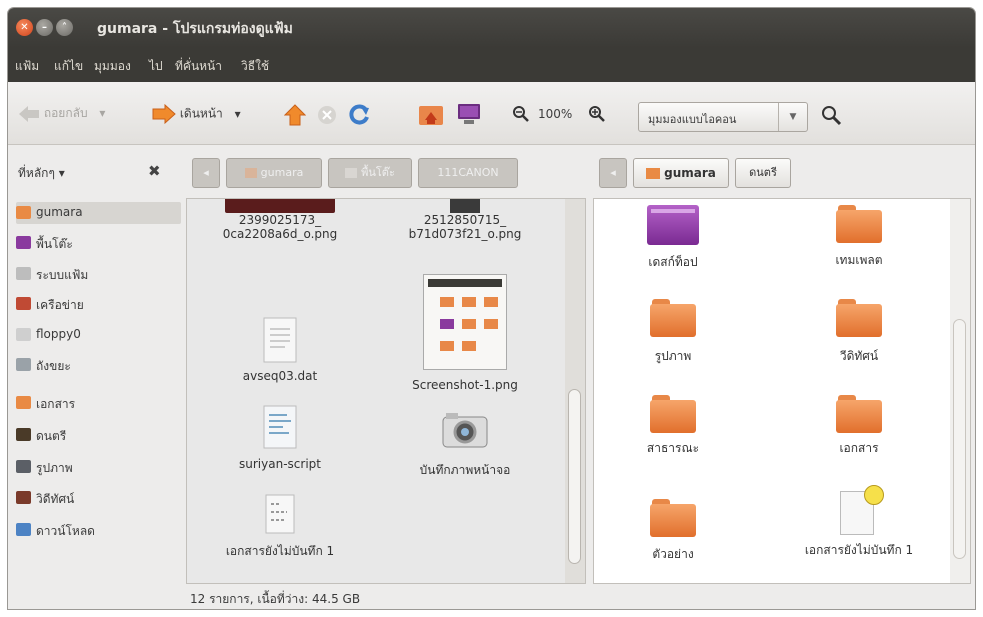 The image size is (983, 617). I want to click on menu-file: แฟ้ม, so click(27, 66).